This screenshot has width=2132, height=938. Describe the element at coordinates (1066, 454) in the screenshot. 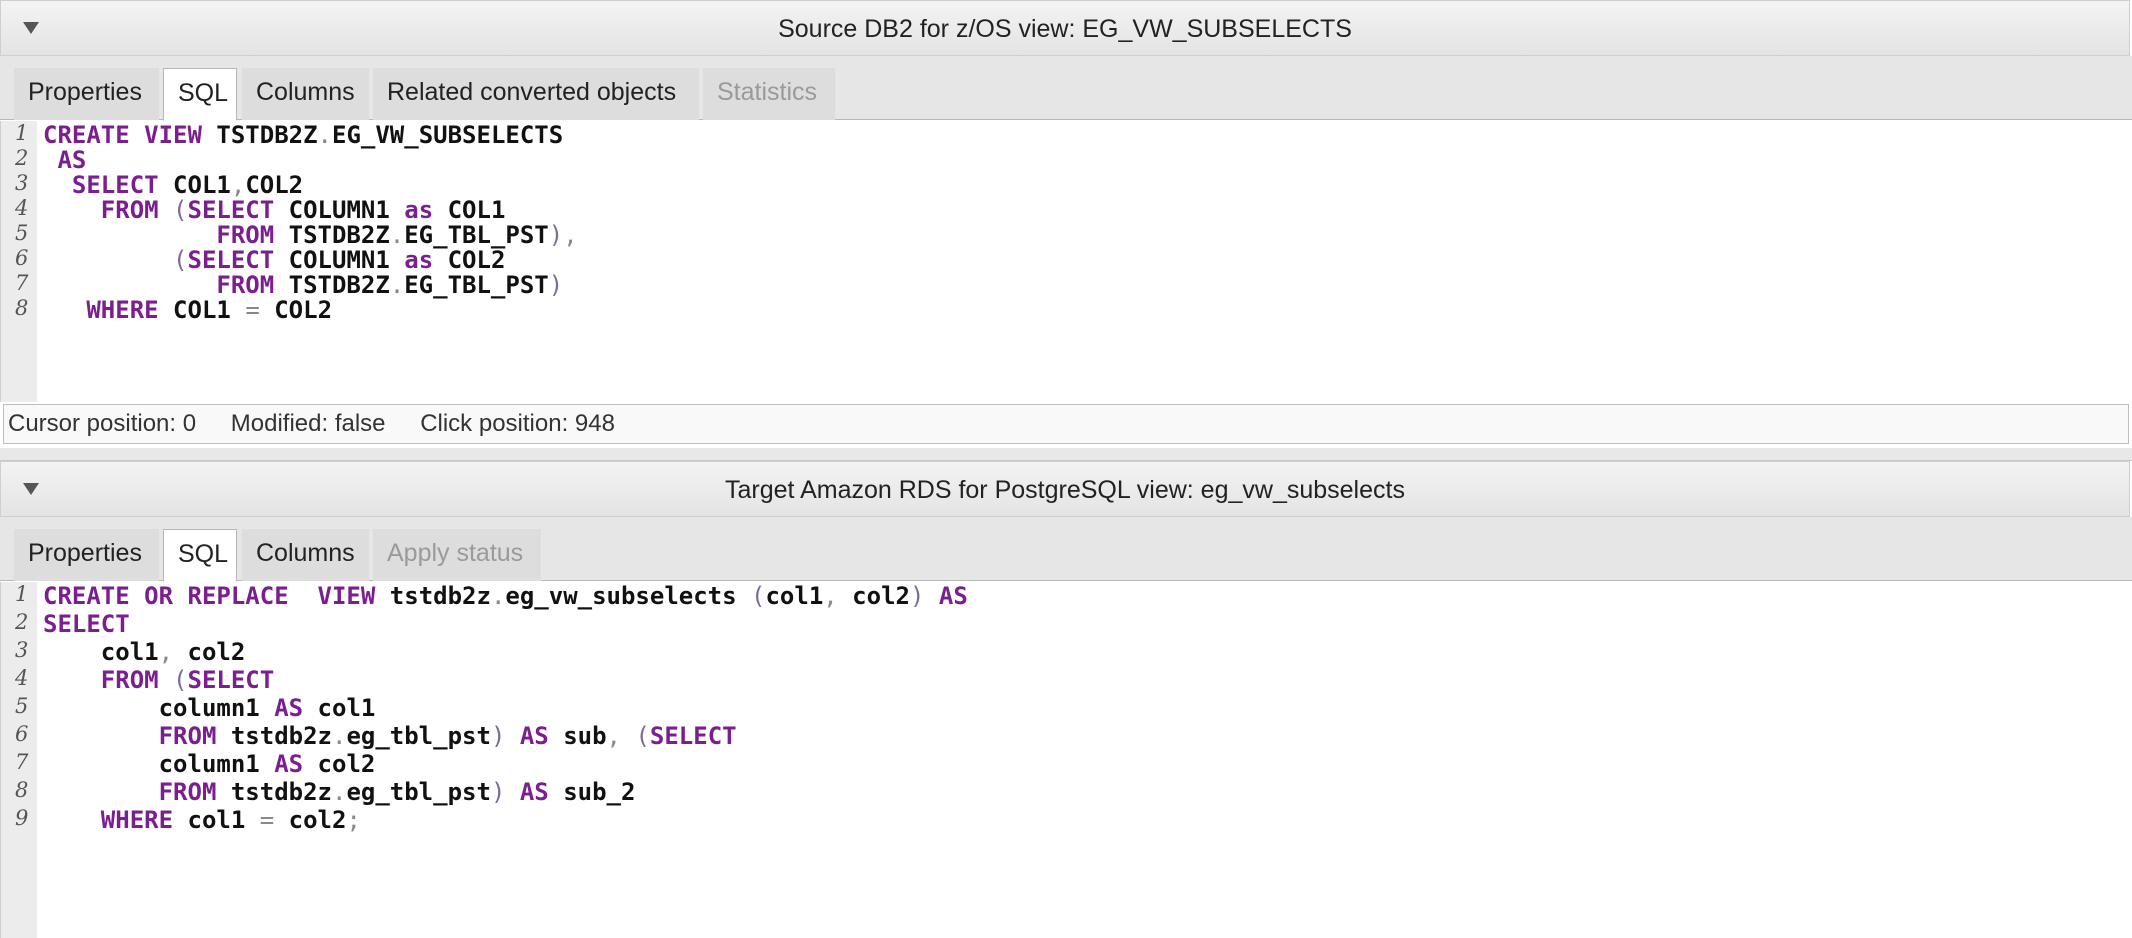

I see `panel-divider` at that location.